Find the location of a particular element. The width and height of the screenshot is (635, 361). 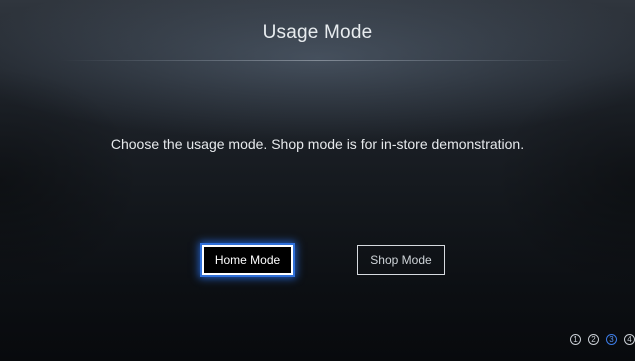

step-2-indicator: 2 is located at coordinates (593, 339).